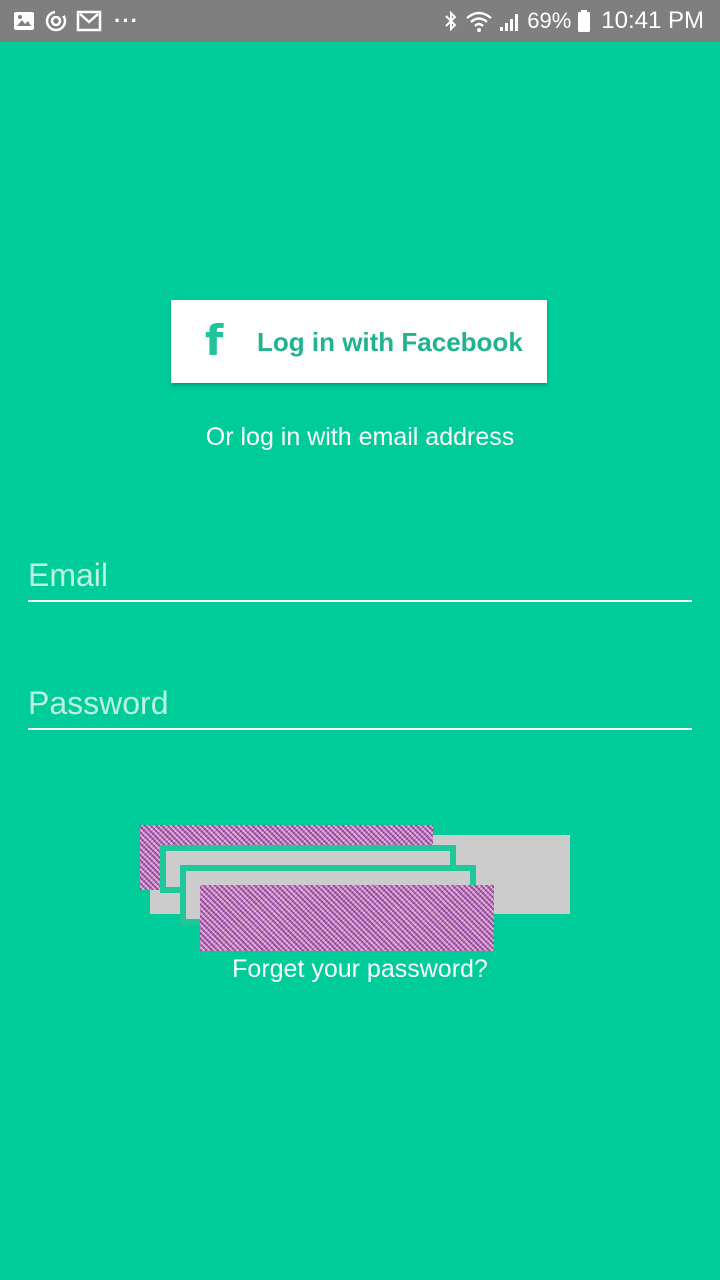  Describe the element at coordinates (360, 21) in the screenshot. I see `status-bar: ··· 69% 10:41 PM` at that location.